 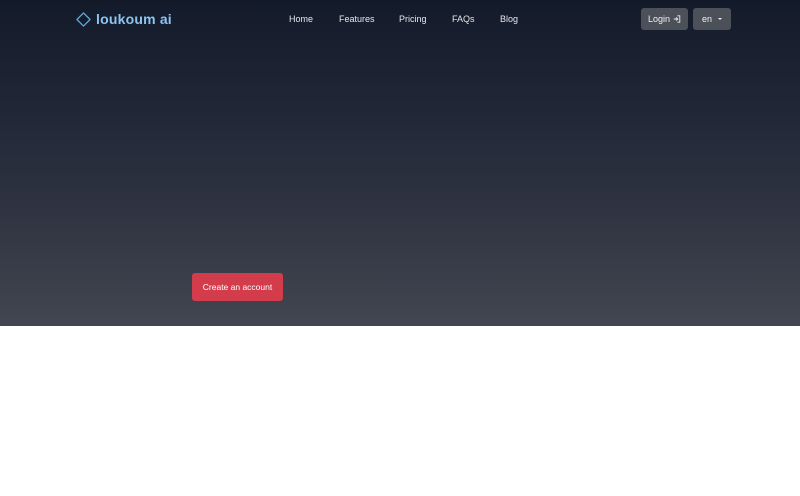 I want to click on language-value: en, so click(x=707, y=19).